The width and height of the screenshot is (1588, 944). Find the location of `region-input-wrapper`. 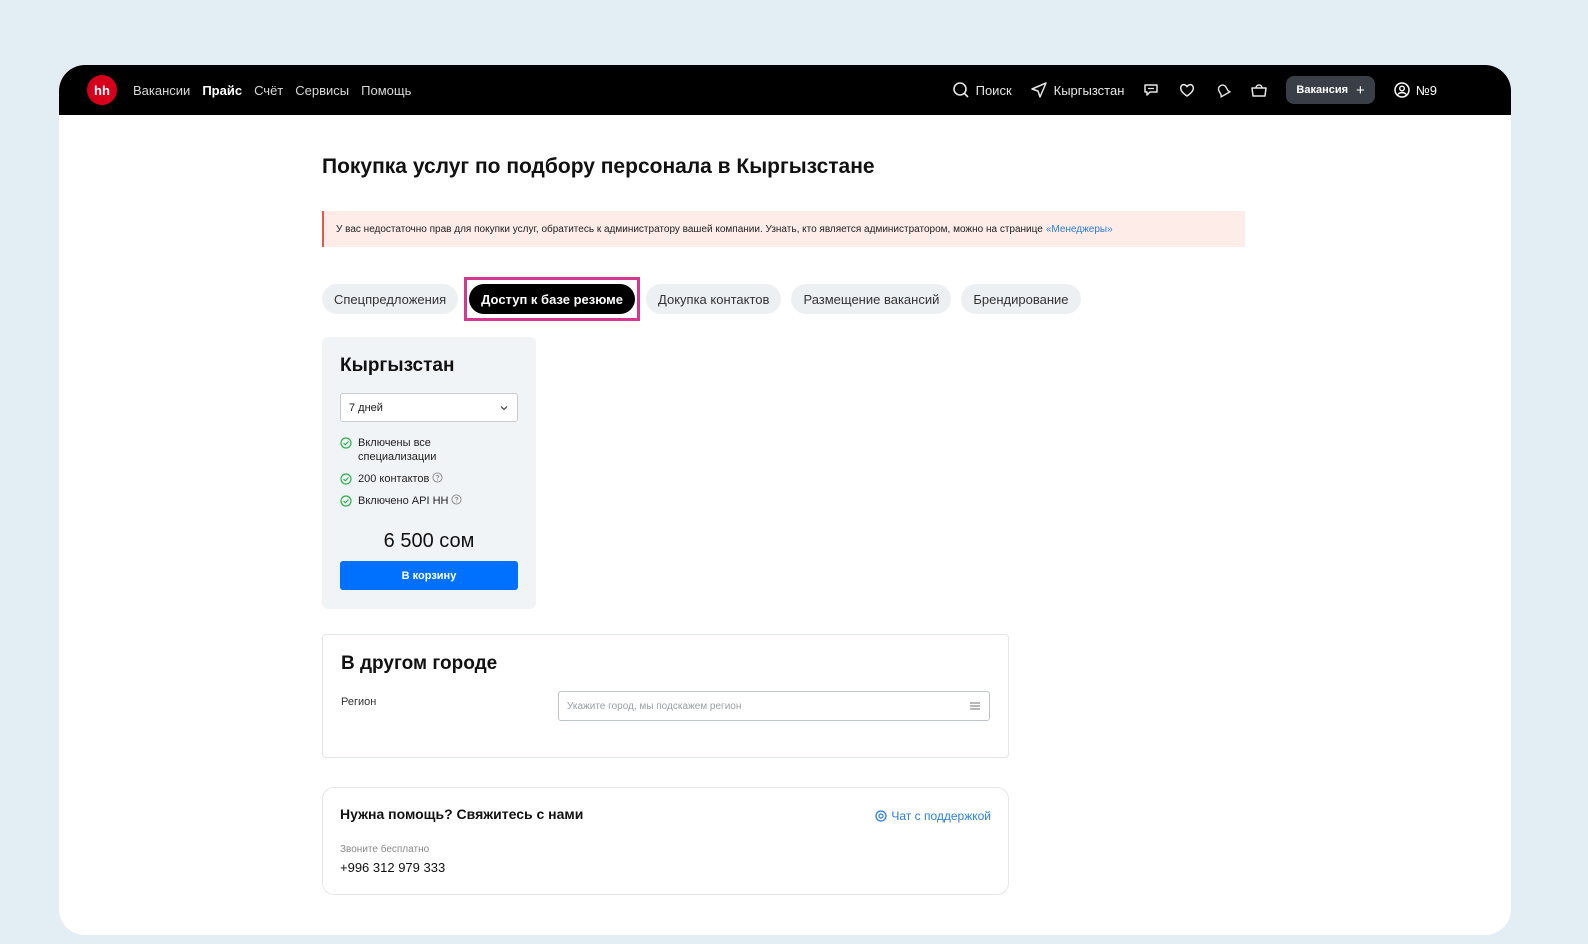

region-input-wrapper is located at coordinates (774, 706).